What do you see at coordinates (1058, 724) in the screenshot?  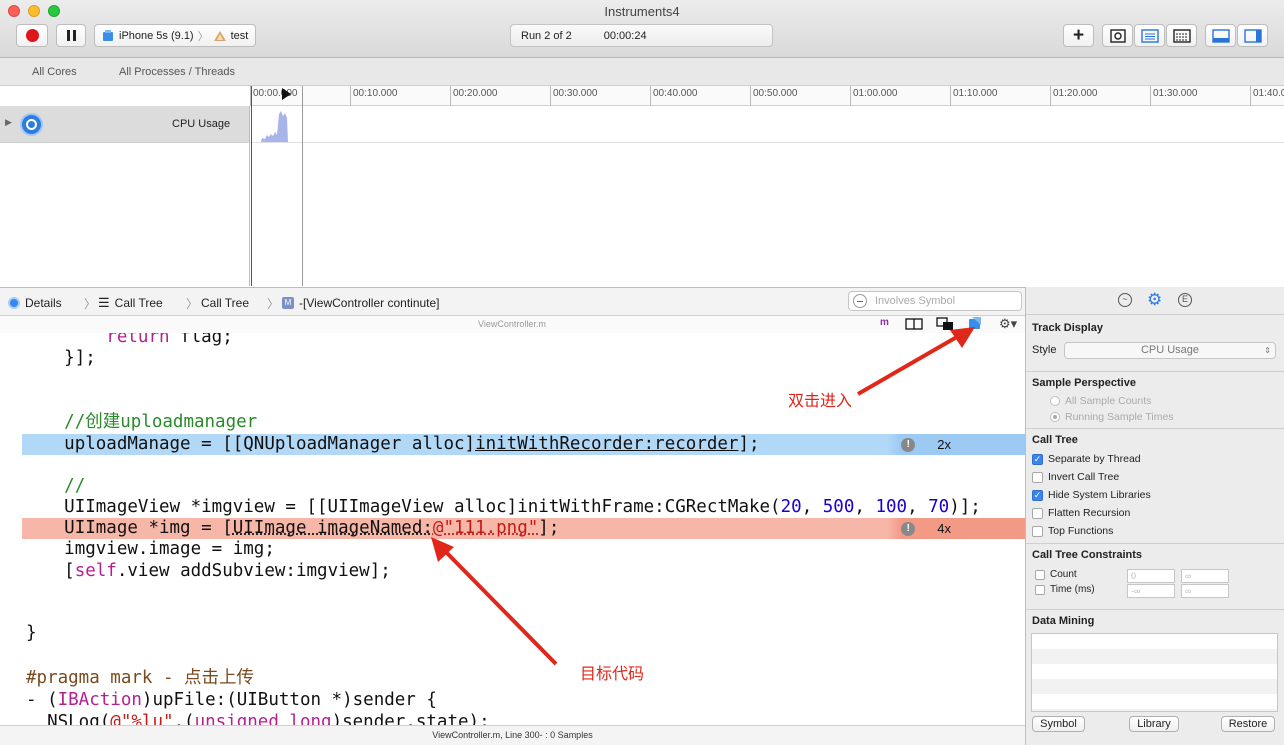 I see `symbol-button: Symbol` at bounding box center [1058, 724].